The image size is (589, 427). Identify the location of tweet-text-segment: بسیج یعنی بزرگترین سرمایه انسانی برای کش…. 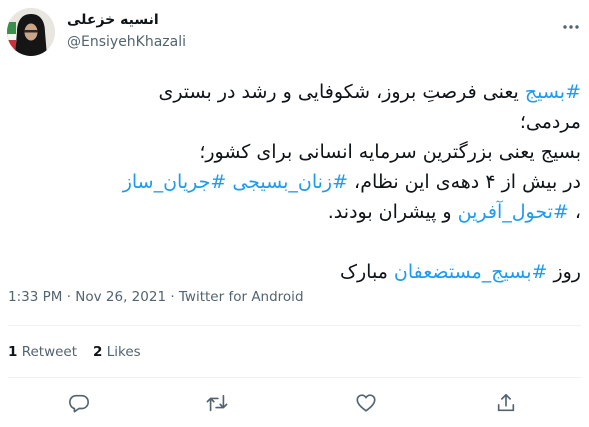
(390, 152).